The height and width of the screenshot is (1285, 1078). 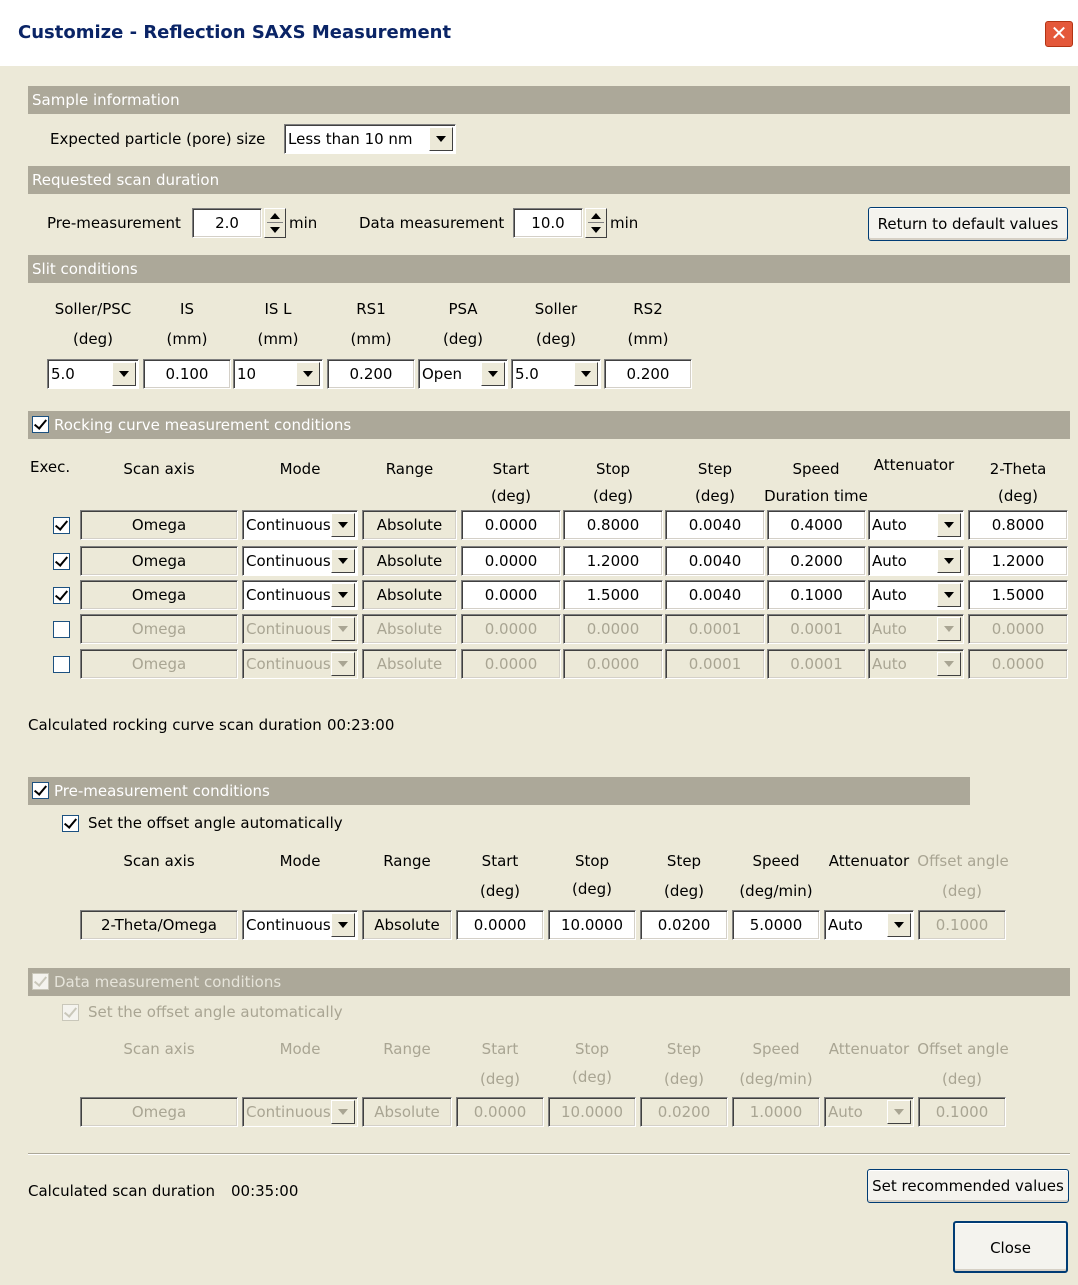 I want to click on data-speed-header: Speed, so click(x=776, y=1049).